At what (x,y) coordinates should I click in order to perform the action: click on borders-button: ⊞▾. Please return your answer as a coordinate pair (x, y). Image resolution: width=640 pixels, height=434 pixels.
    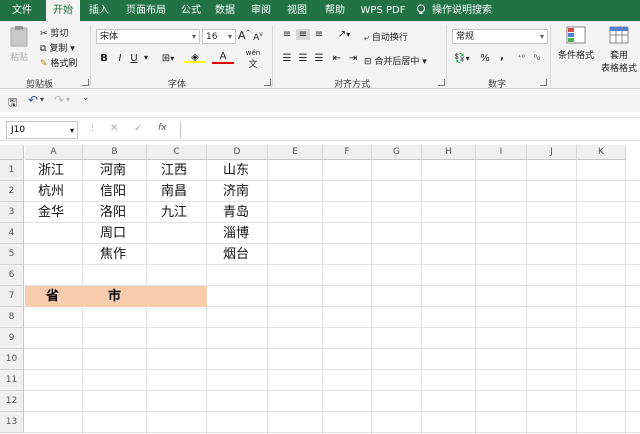
    Looking at the image, I should click on (168, 58).